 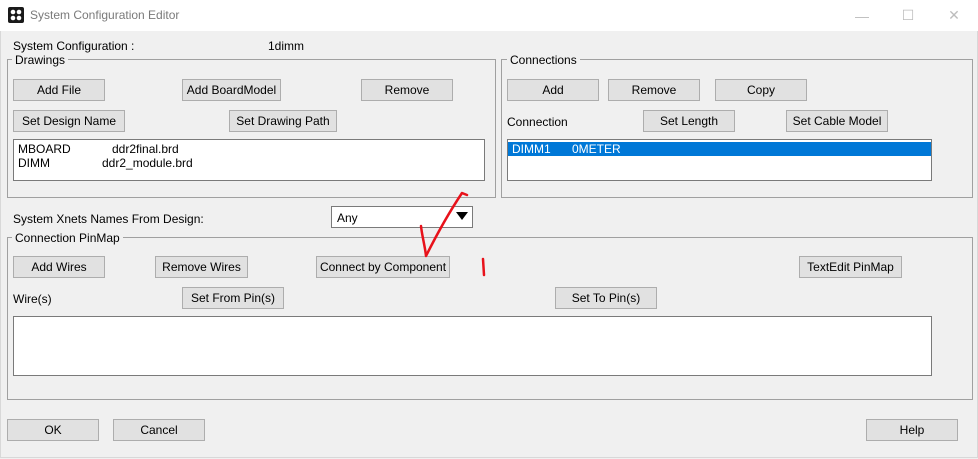 I want to click on annotation-overlay, so click(x=452, y=234).